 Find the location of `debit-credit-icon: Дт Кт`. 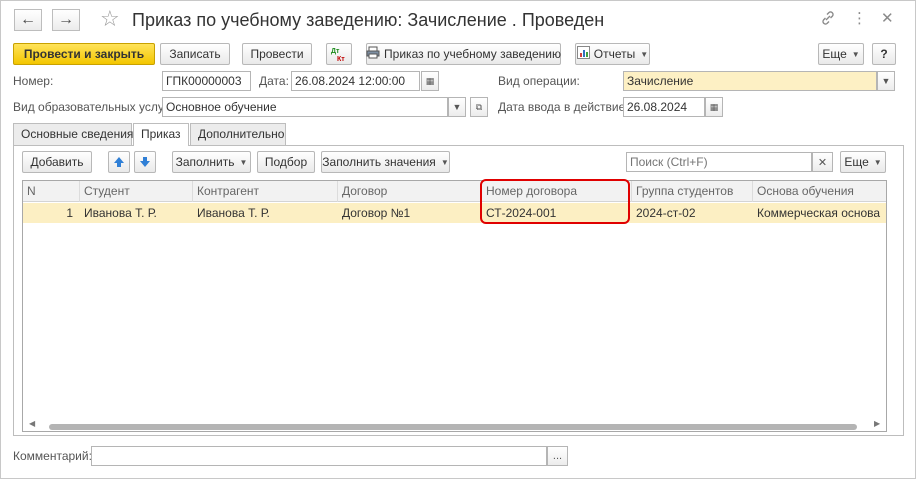

debit-credit-icon: Дт Кт is located at coordinates (338, 55).